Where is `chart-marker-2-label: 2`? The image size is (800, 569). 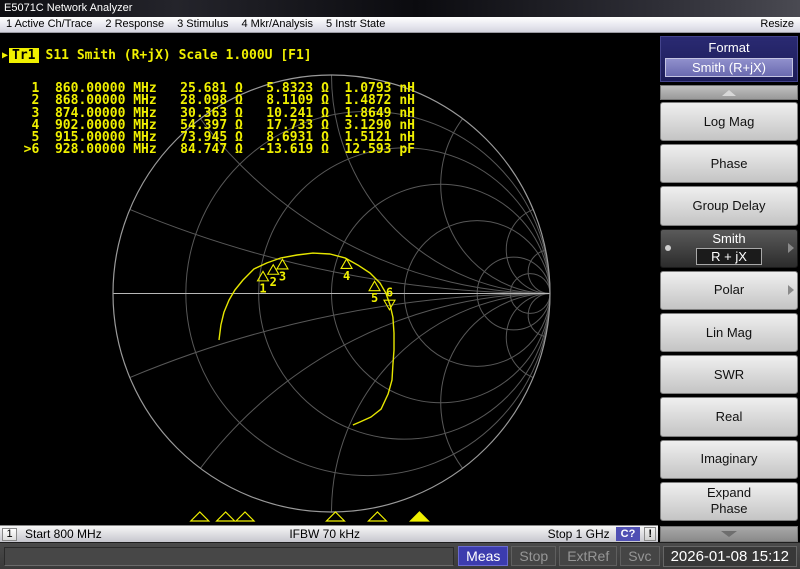
chart-marker-2-label: 2 is located at coordinates (273, 282).